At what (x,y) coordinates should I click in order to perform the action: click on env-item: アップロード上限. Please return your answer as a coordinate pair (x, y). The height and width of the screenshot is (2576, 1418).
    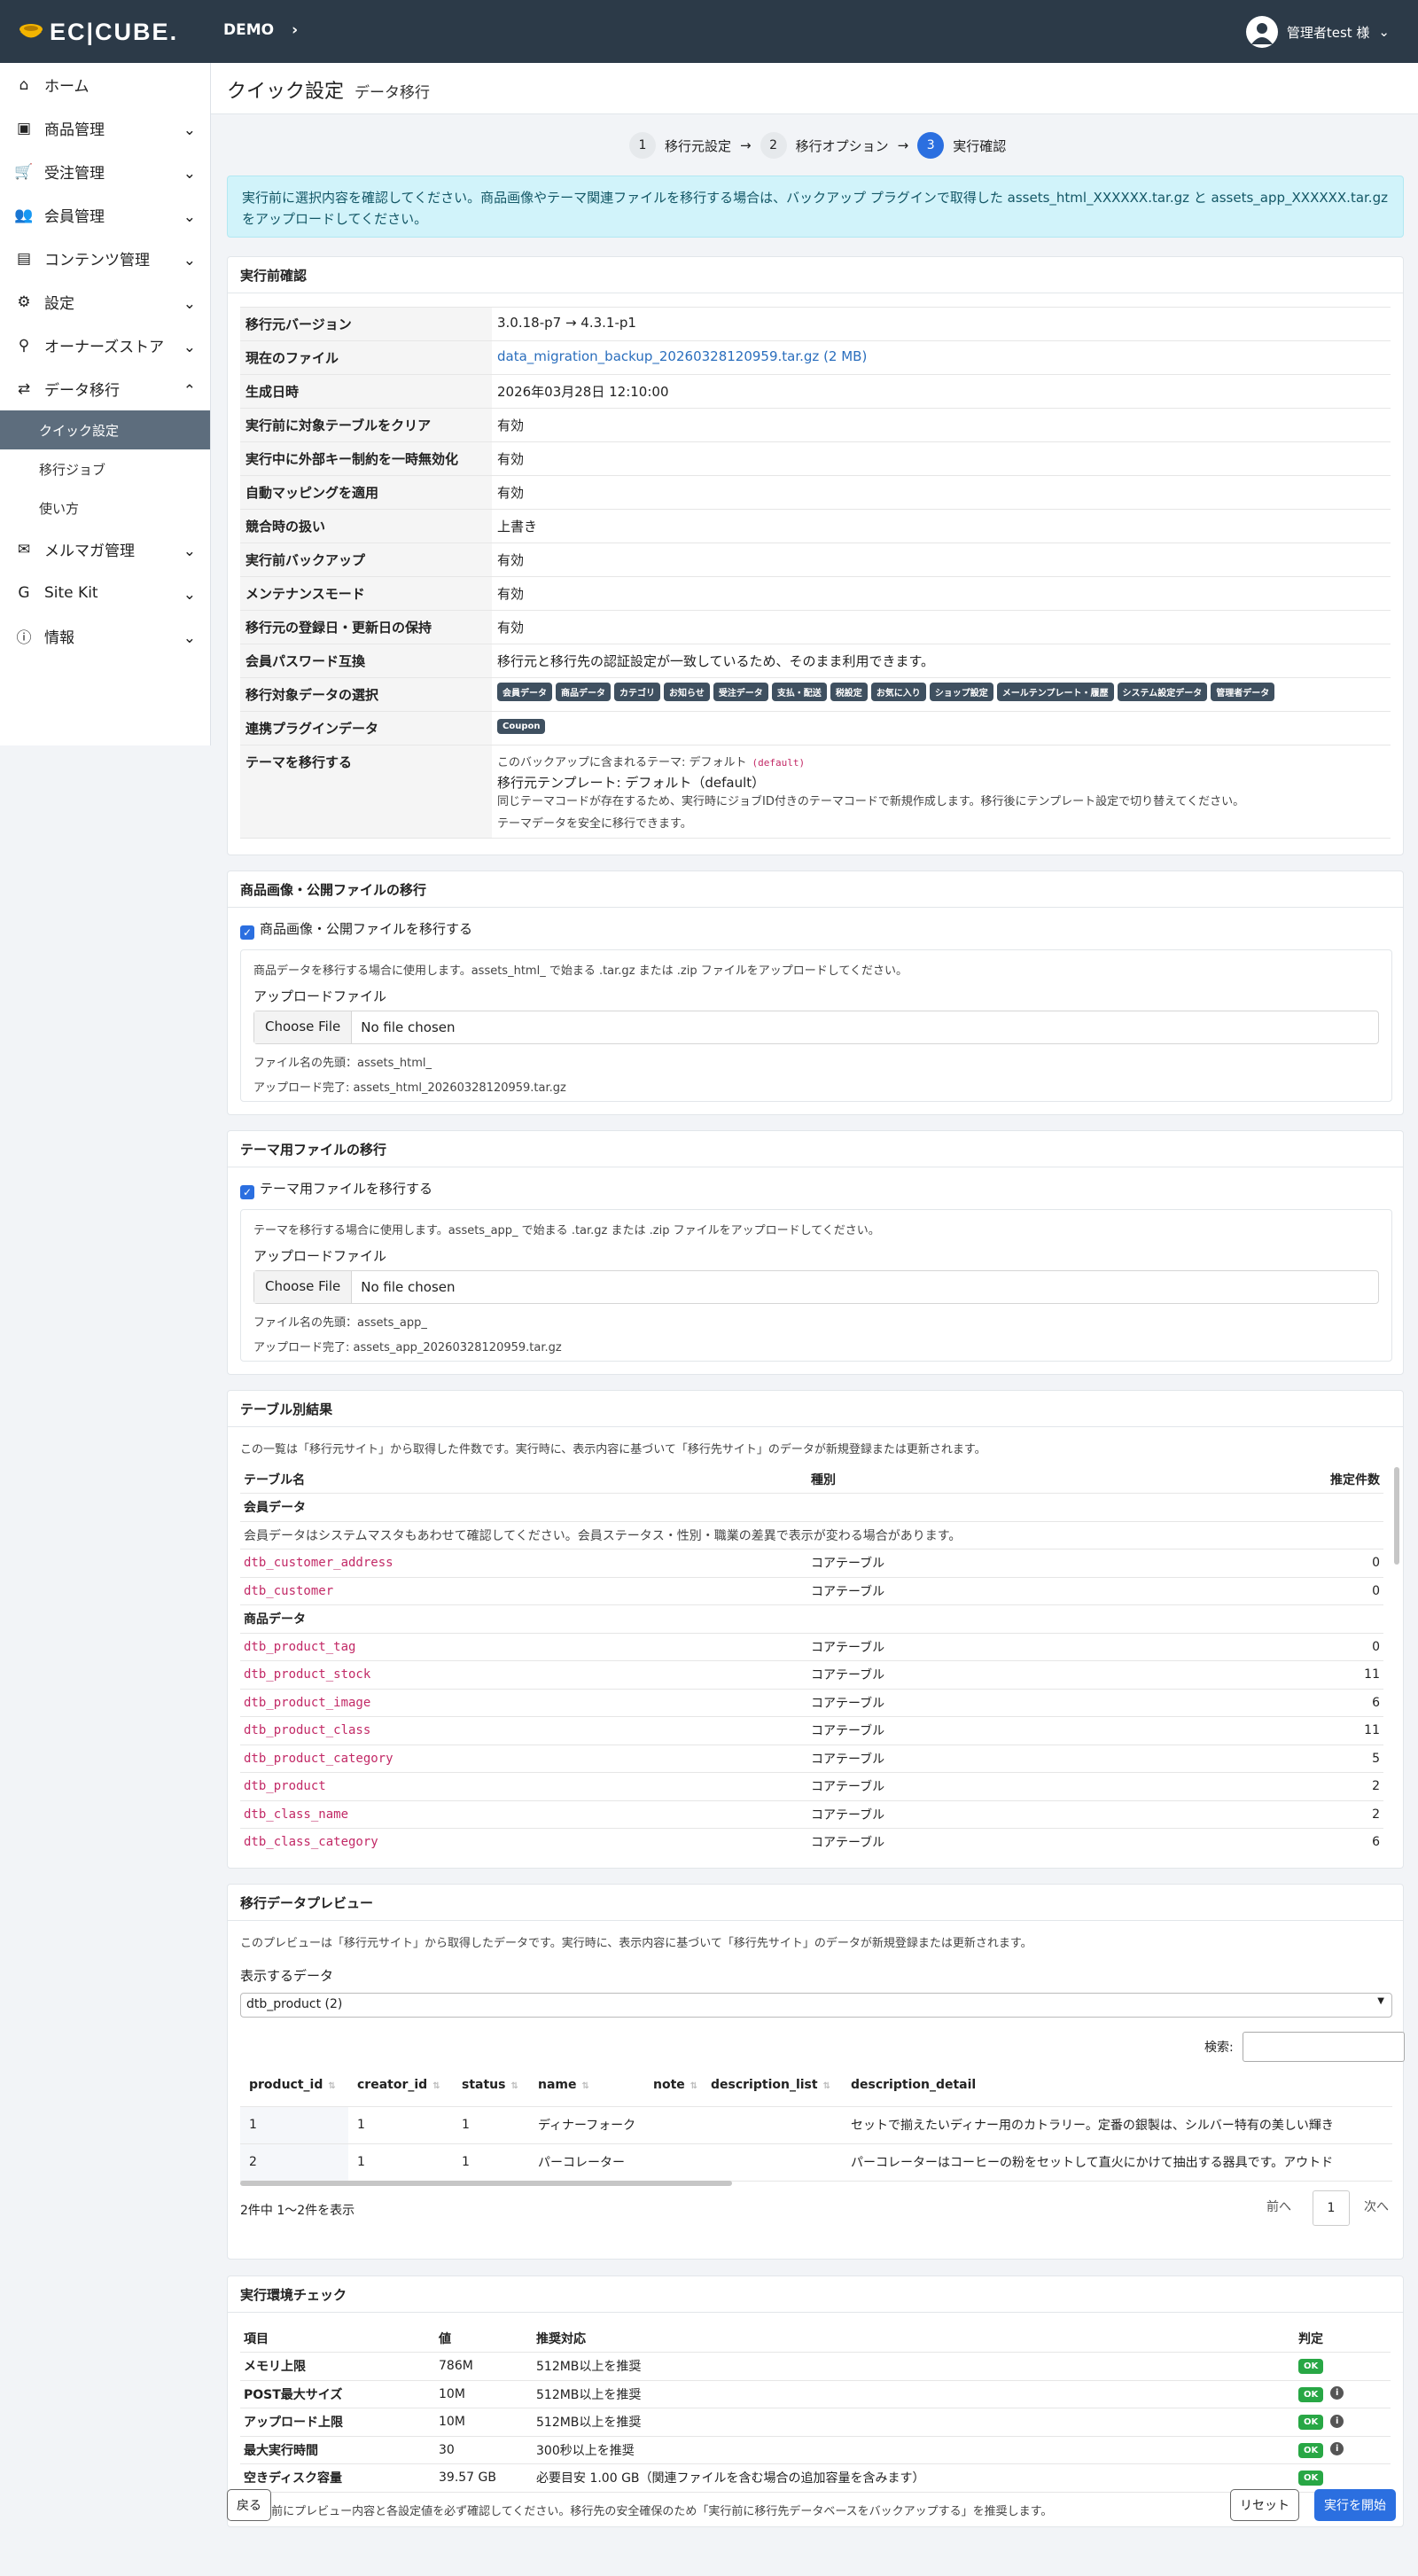
    Looking at the image, I should click on (337, 2422).